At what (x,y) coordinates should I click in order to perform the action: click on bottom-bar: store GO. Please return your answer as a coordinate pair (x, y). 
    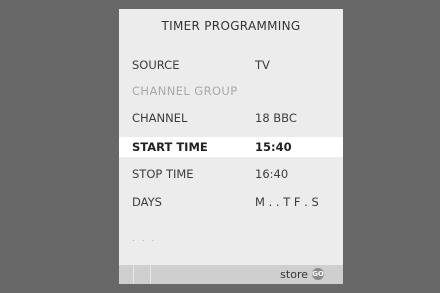
    Looking at the image, I should click on (231, 274).